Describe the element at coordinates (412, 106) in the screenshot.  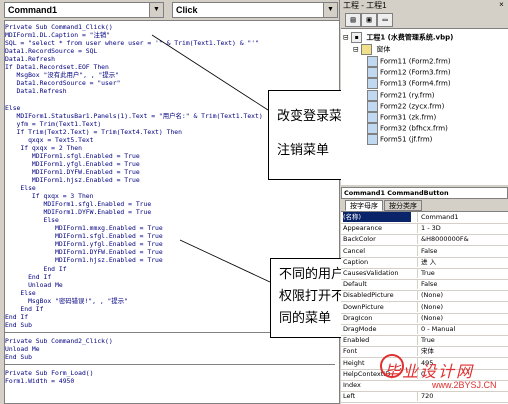
I see `form-tree-label: Form22 (zycx.frm)` at that location.